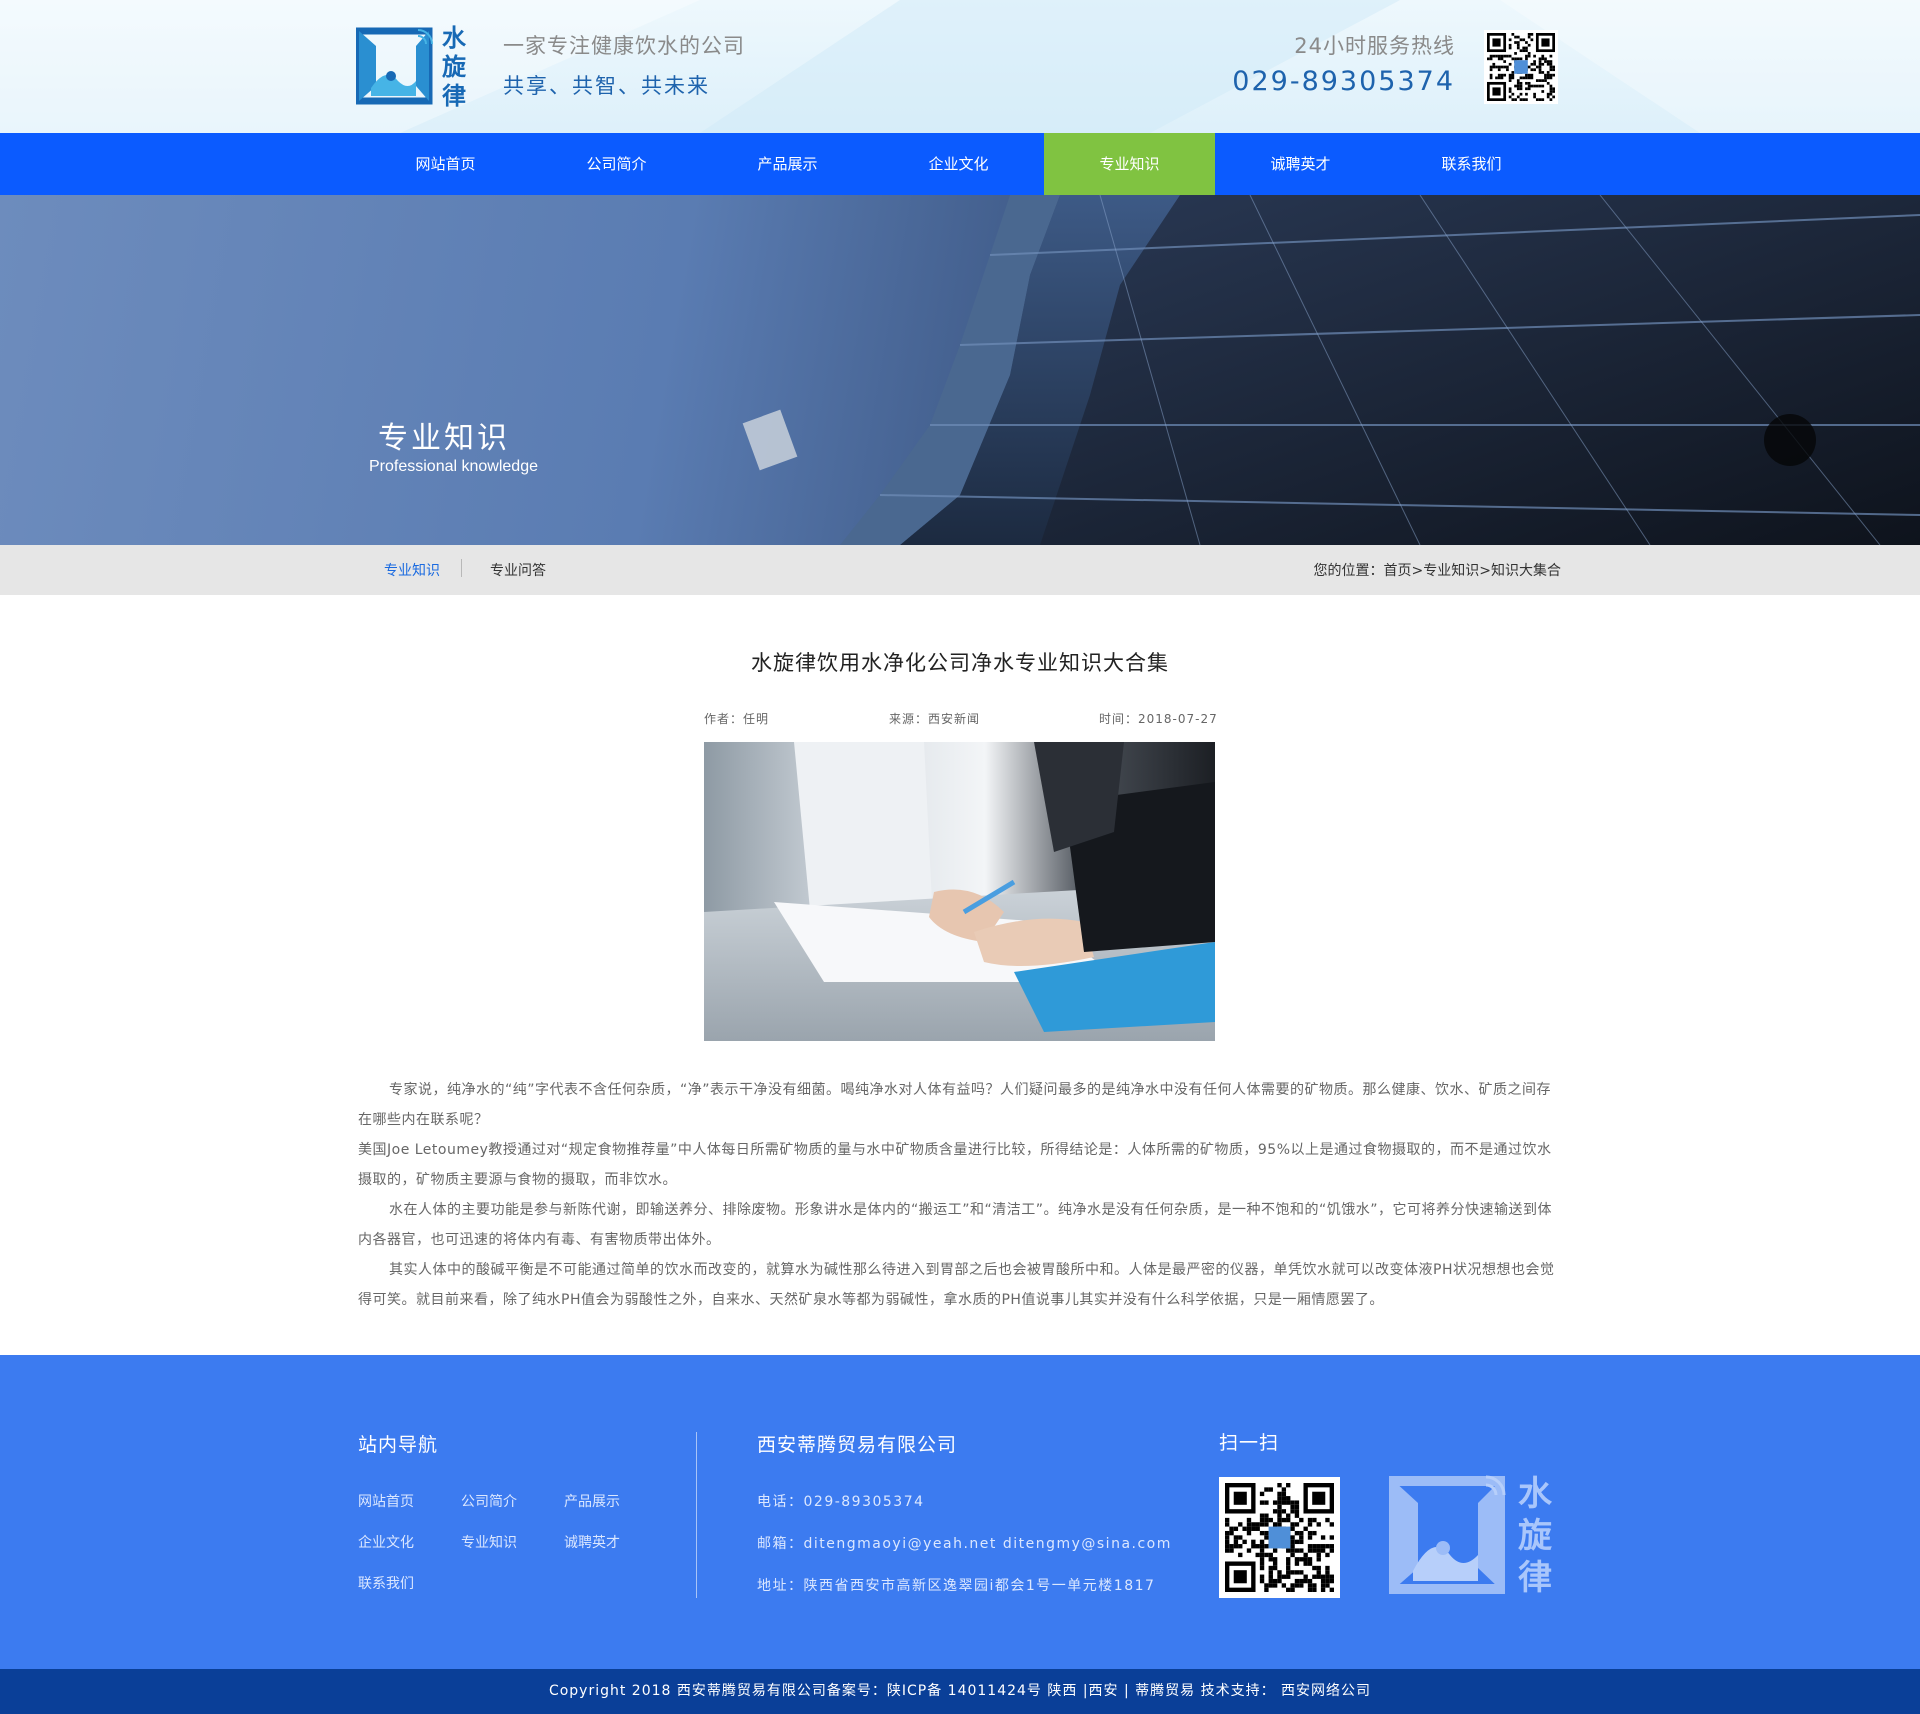 The image size is (1920, 1714). I want to click on nav-item-contact: 联系我们, so click(1471, 164).